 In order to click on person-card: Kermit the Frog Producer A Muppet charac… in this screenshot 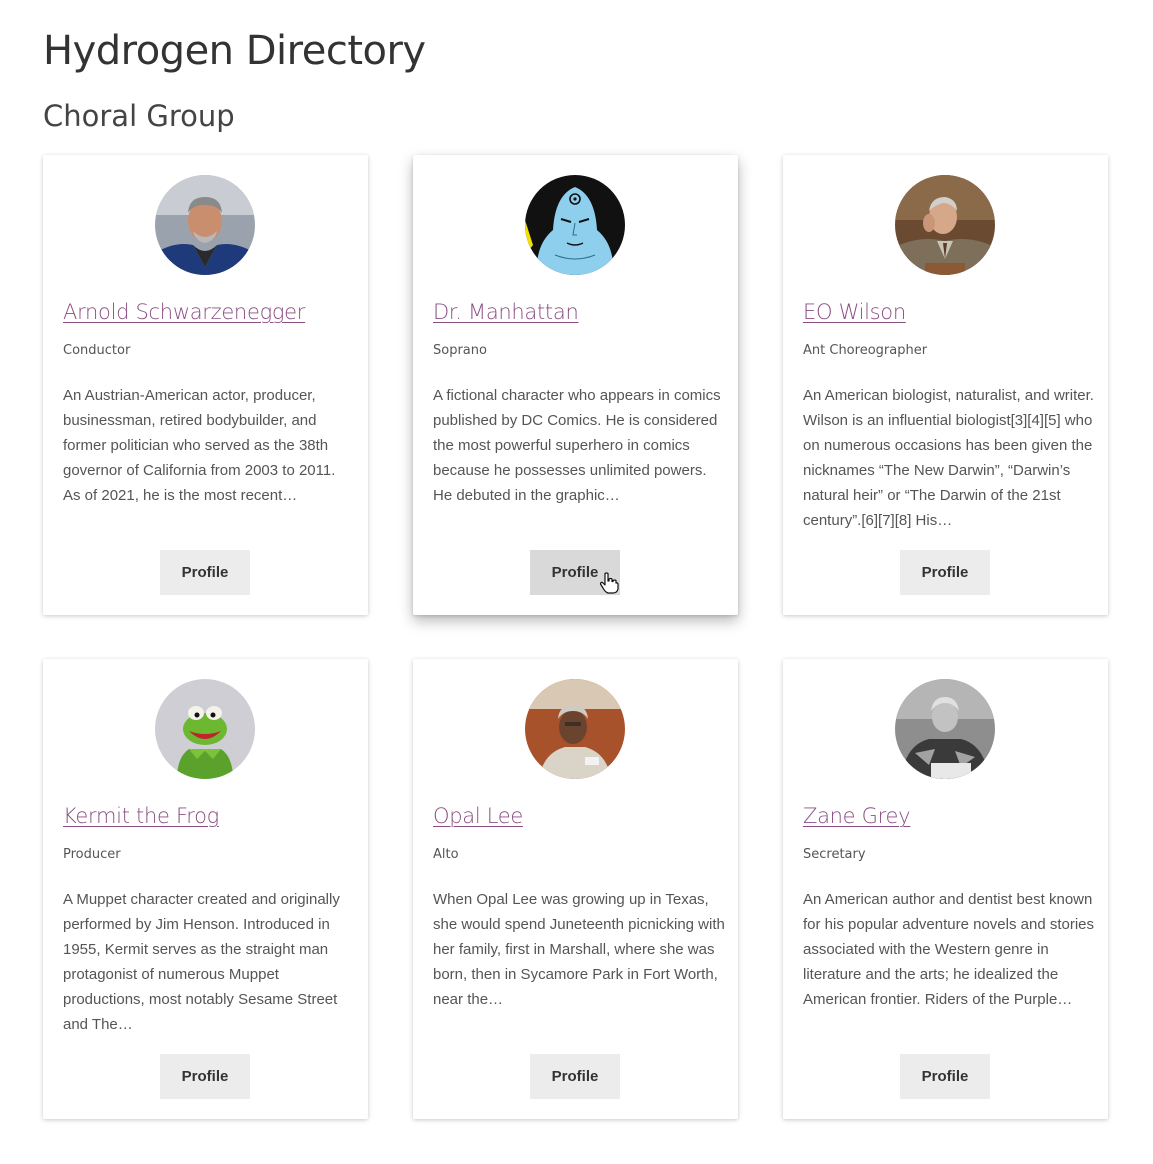, I will do `click(205, 889)`.